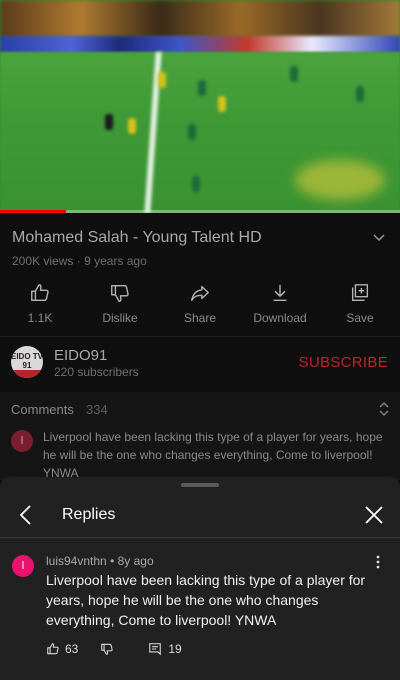  I want to click on video-progress-bar, so click(200, 211).